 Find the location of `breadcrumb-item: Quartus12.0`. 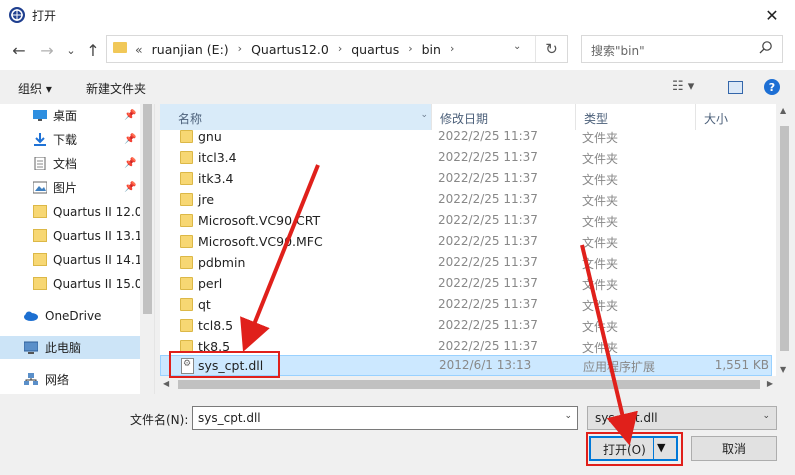

breadcrumb-item: Quartus12.0 is located at coordinates (290, 49).